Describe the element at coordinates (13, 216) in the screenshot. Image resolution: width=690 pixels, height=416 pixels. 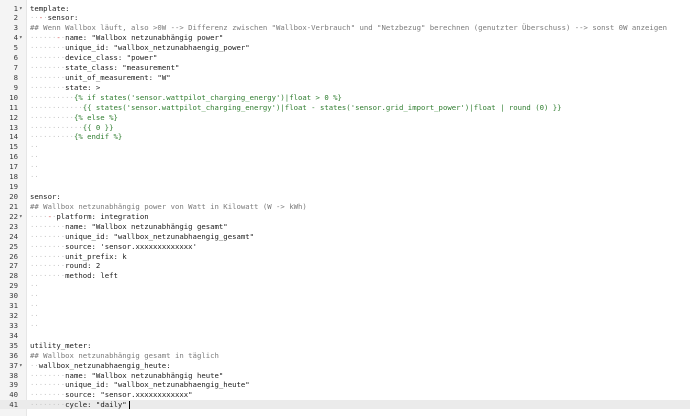
I see `line-number: 22` at that location.